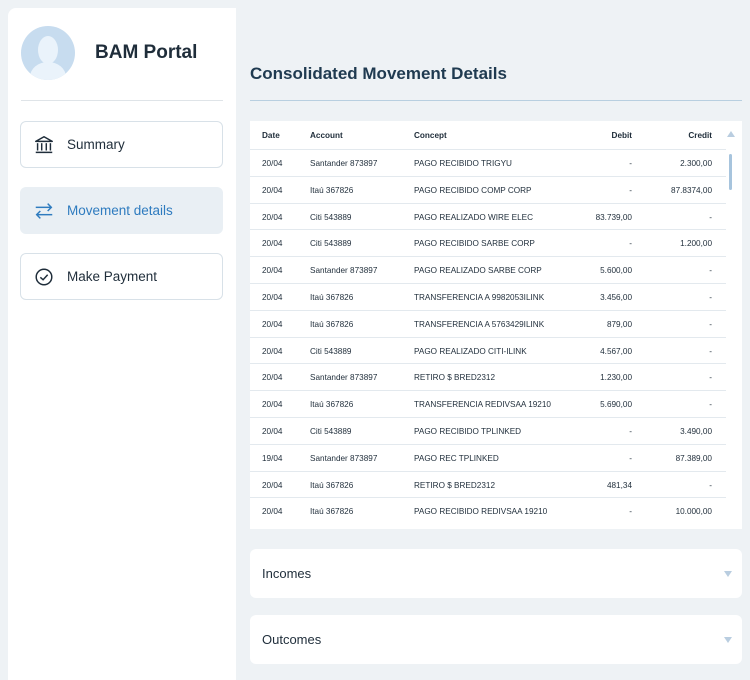  Describe the element at coordinates (696, 163) in the screenshot. I see `cell-credit: 2.300,00` at that location.